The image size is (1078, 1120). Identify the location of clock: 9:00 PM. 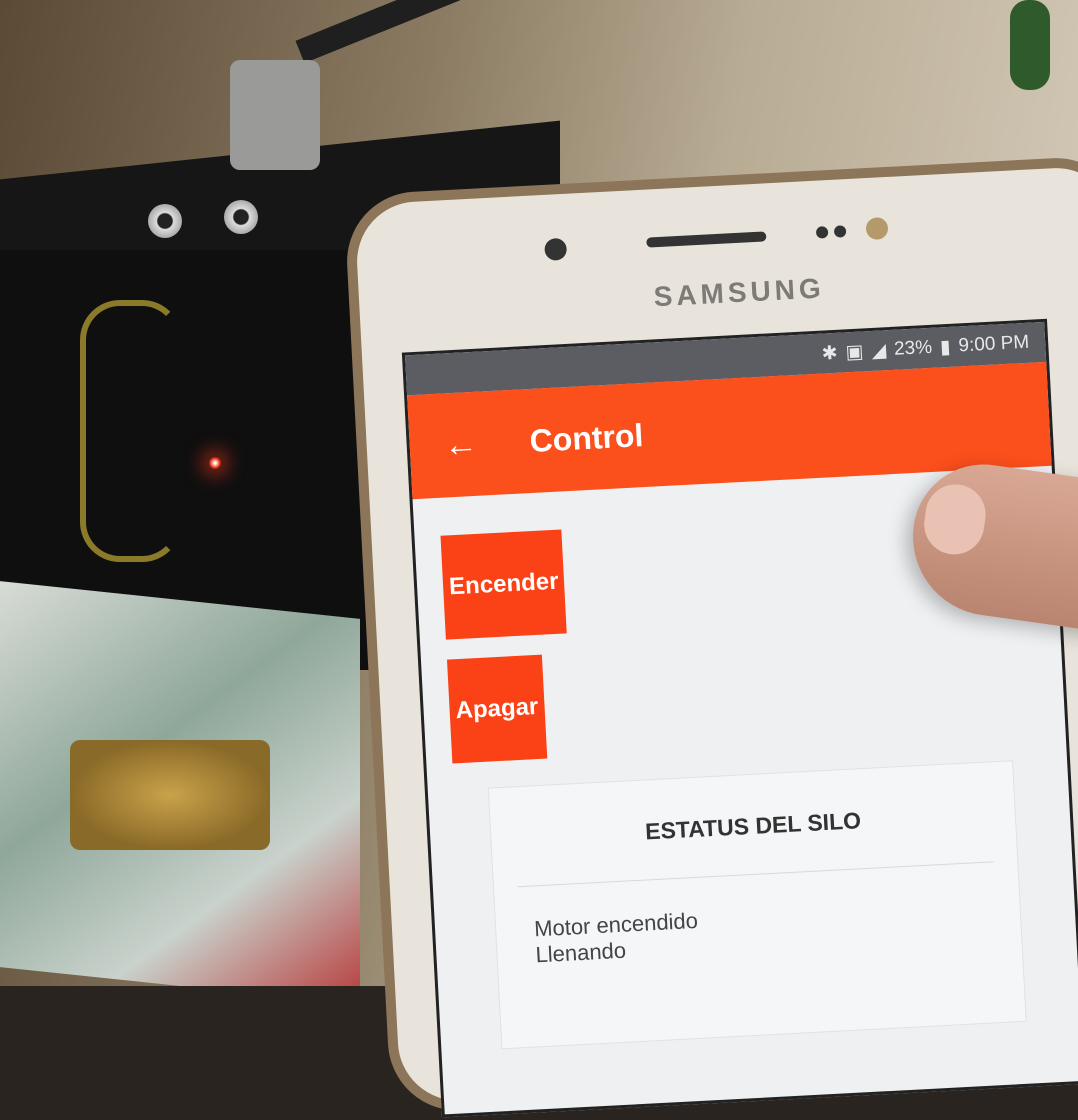
(993, 344).